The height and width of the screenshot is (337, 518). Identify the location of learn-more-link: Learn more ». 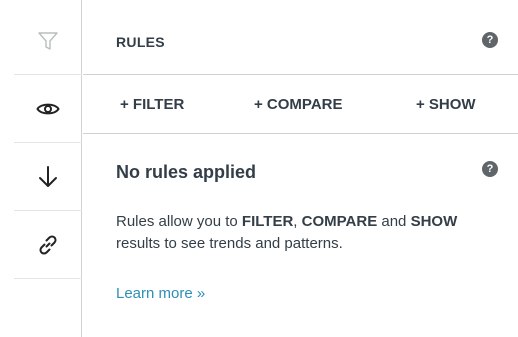
(160, 293).